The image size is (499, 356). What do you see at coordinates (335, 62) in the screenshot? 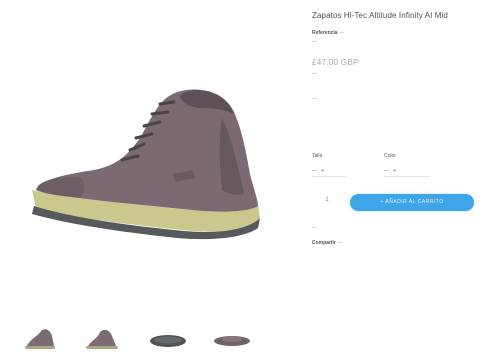
I see `product-price: £47.00 GBP` at bounding box center [335, 62].